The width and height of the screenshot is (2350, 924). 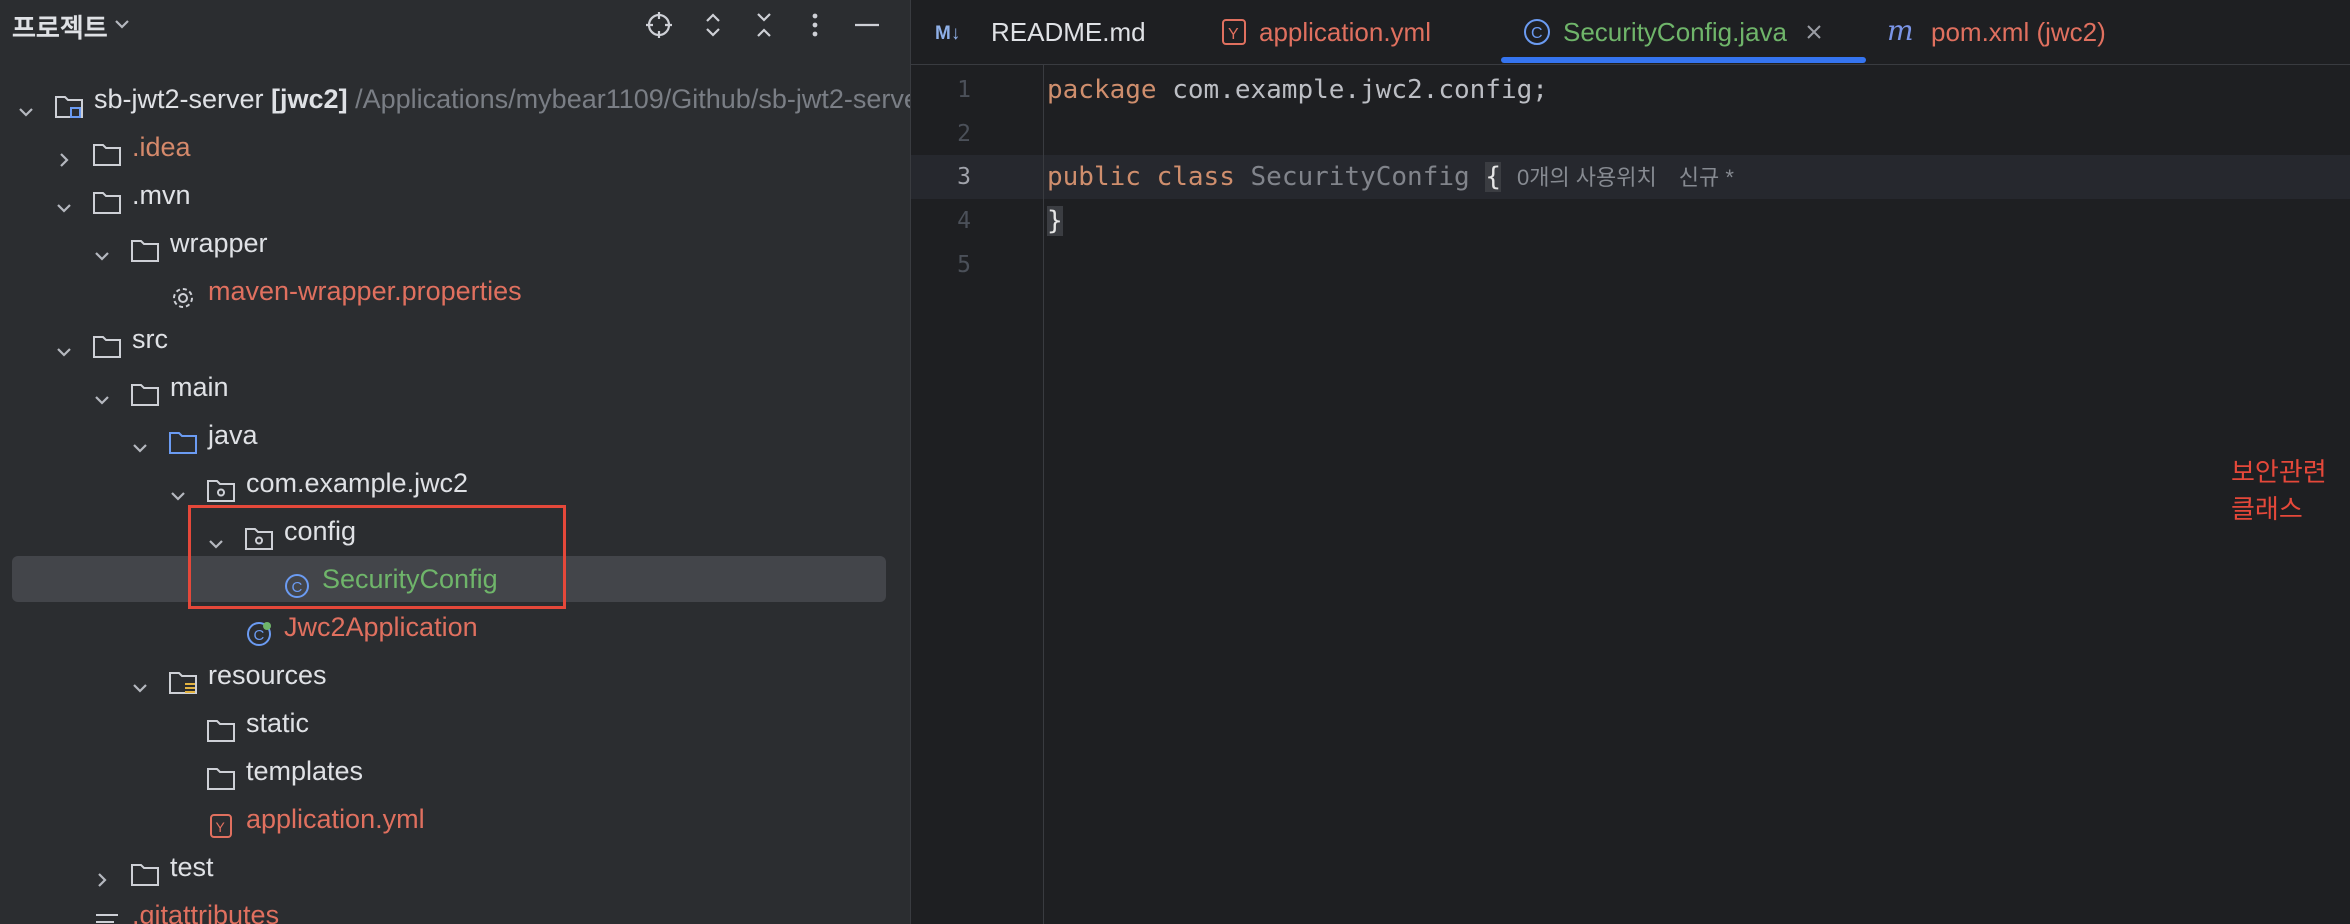 I want to click on line-number: 5, so click(x=964, y=265).